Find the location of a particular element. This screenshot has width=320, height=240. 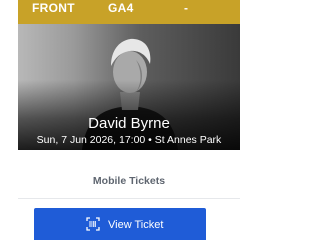

ticket-seat: - is located at coordinates (186, 8).